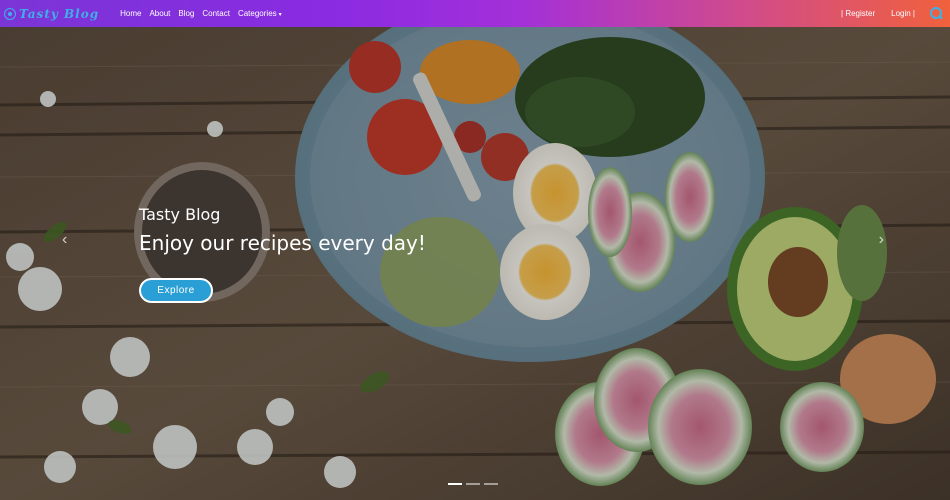  I want to click on nav-about-link: About, so click(159, 13).